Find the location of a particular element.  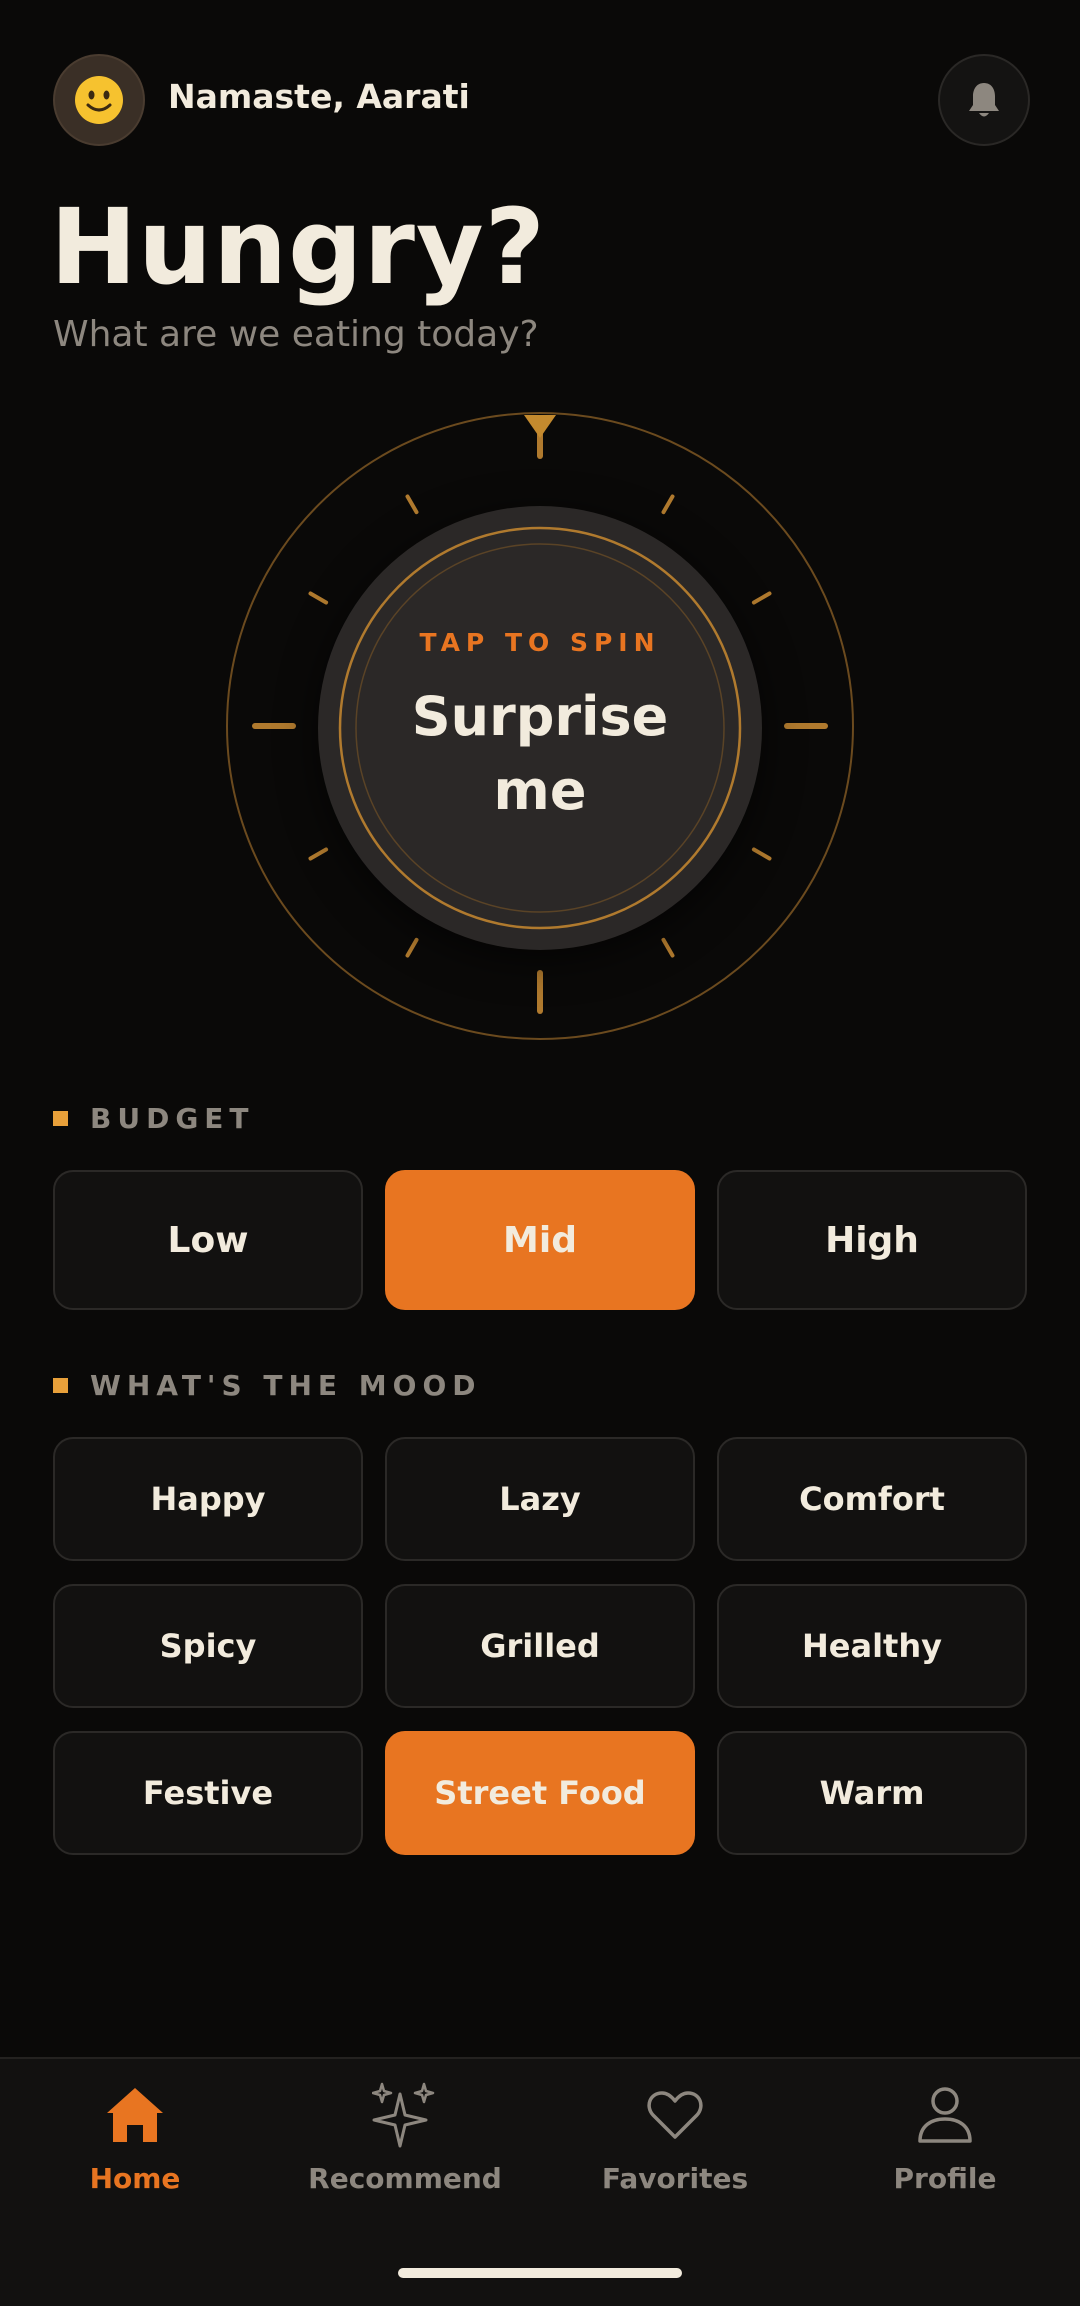

nav-favorites: Favorites is located at coordinates (675, 2145).